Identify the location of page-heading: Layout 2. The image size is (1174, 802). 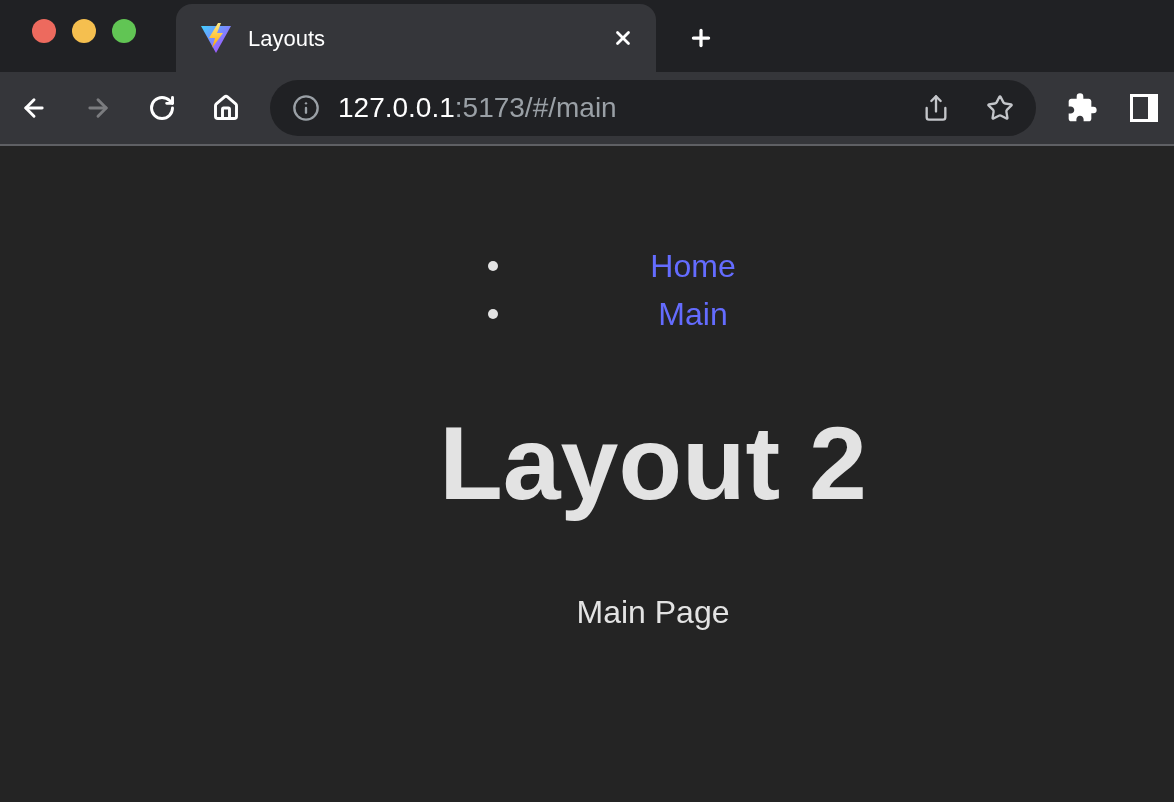
(653, 463).